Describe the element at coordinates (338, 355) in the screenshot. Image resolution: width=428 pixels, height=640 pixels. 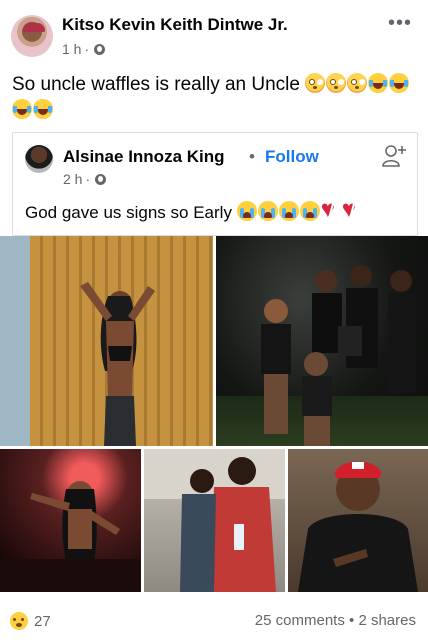
I see `group-figures` at that location.